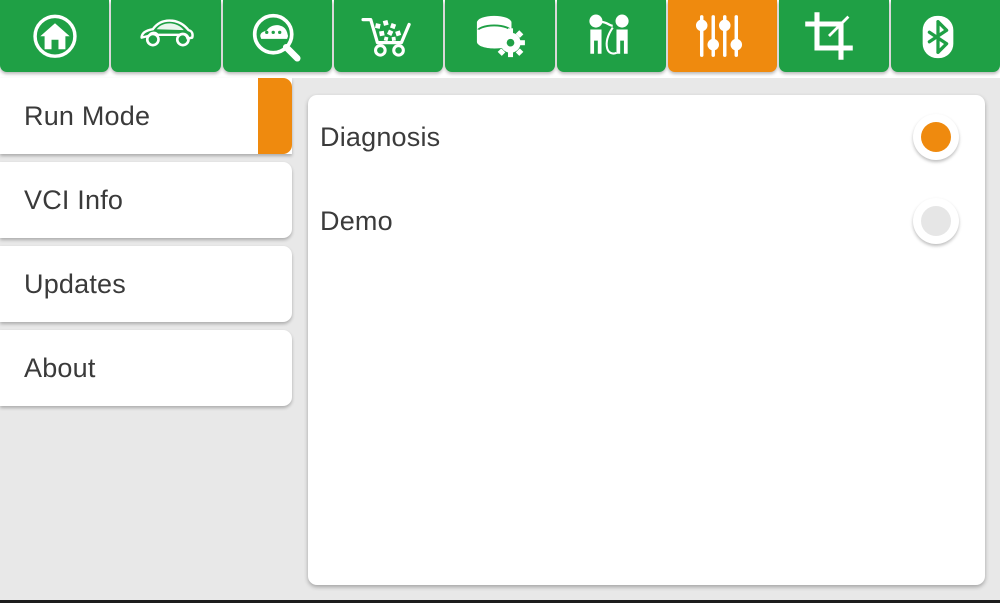  Describe the element at coordinates (380, 136) in the screenshot. I see `option-label: Diagnosis` at that location.